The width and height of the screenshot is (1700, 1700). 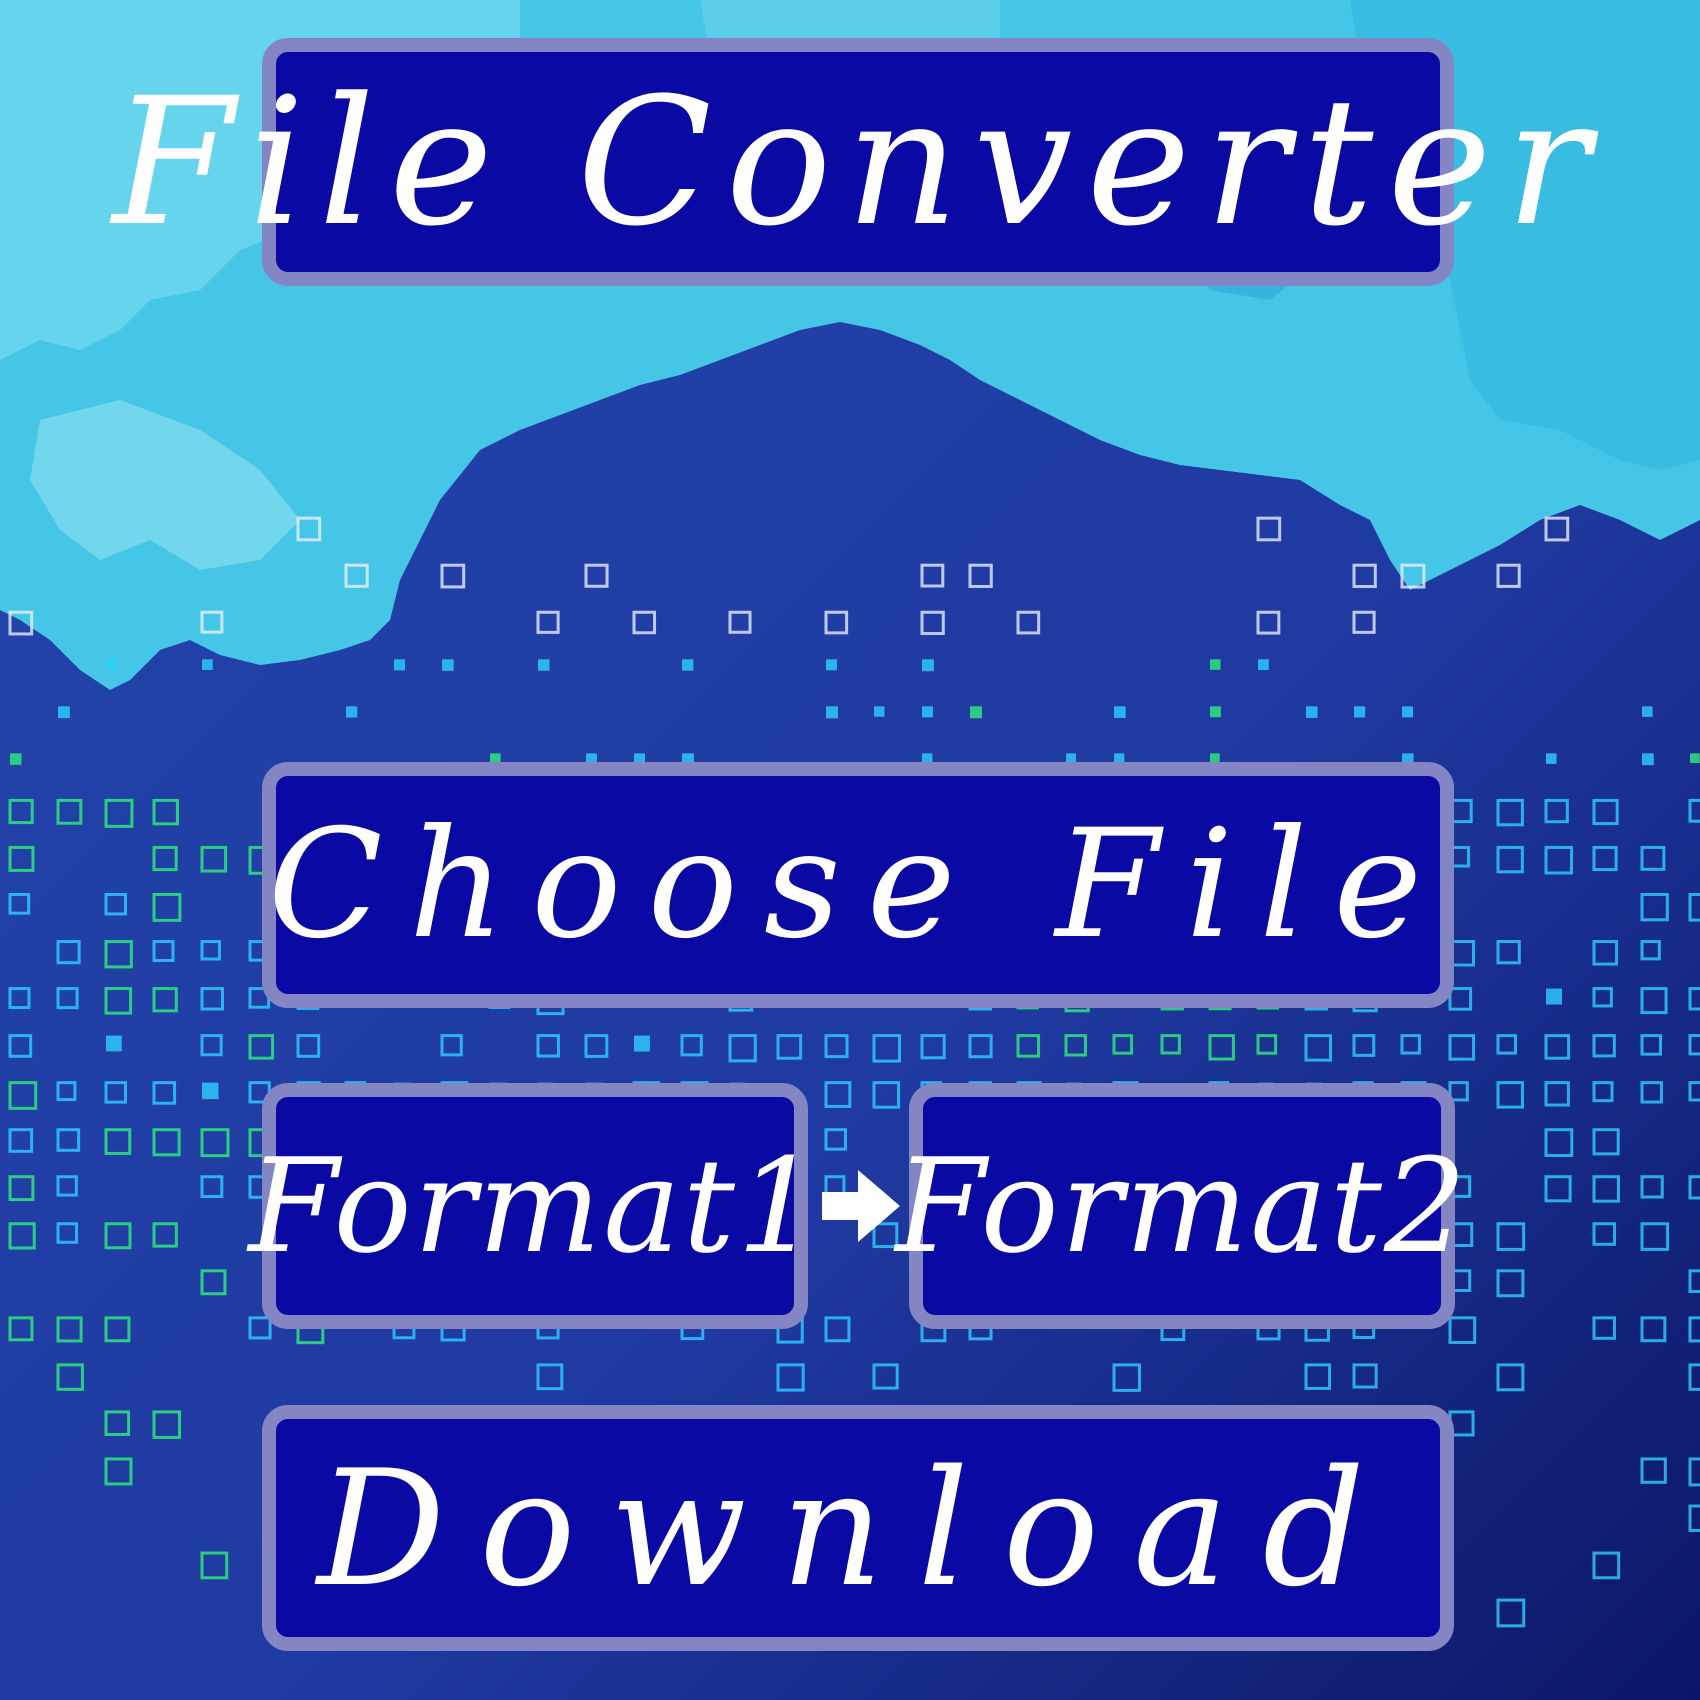 I want to click on download-label: Download, so click(x=858, y=1528).